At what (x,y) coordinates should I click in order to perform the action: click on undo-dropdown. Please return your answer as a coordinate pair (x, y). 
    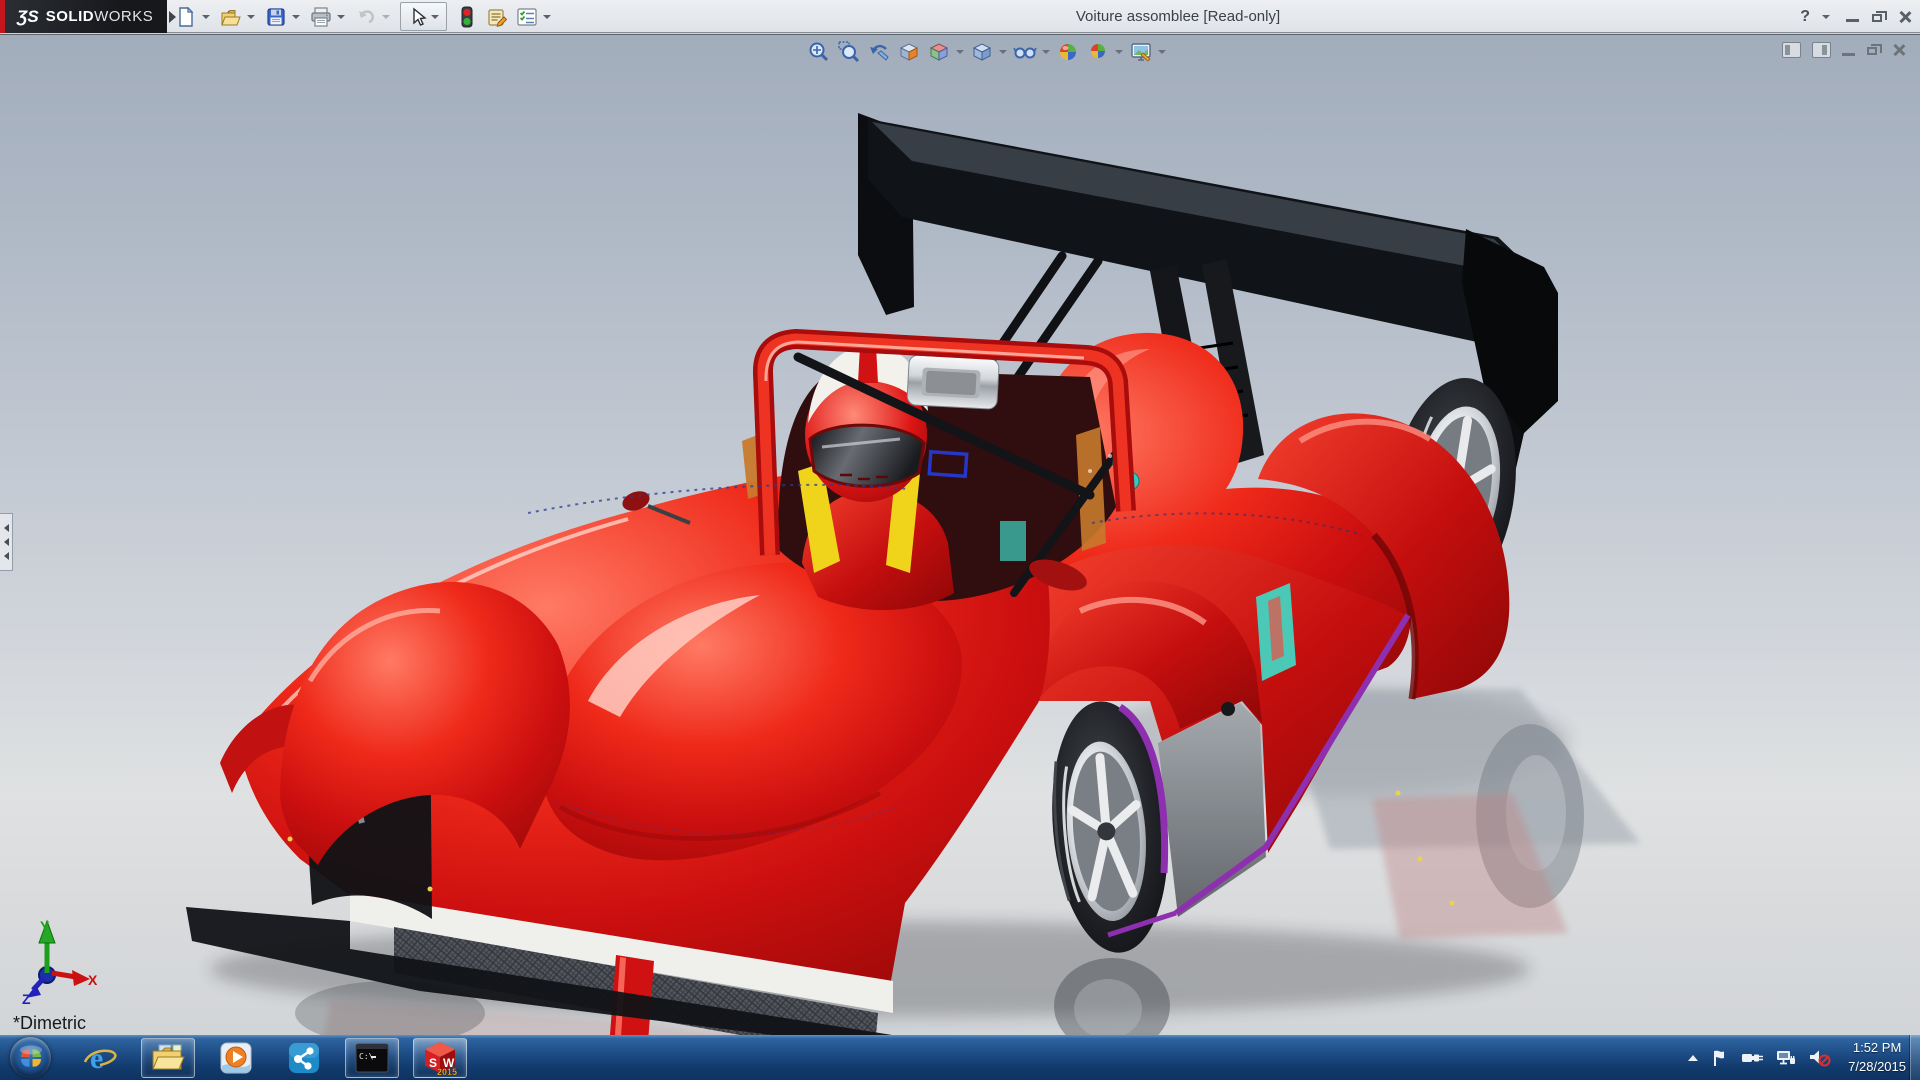
    Looking at the image, I should click on (386, 16).